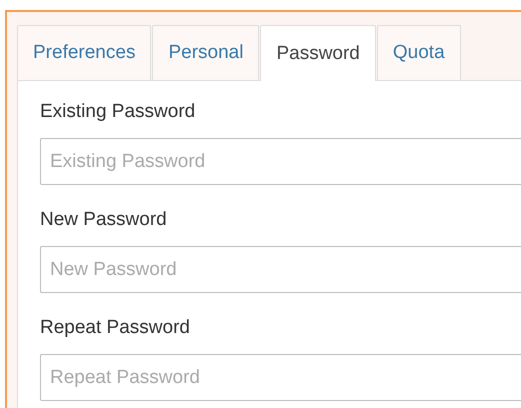 The image size is (521, 408). Describe the element at coordinates (84, 52) in the screenshot. I see `tab: Preferences` at that location.